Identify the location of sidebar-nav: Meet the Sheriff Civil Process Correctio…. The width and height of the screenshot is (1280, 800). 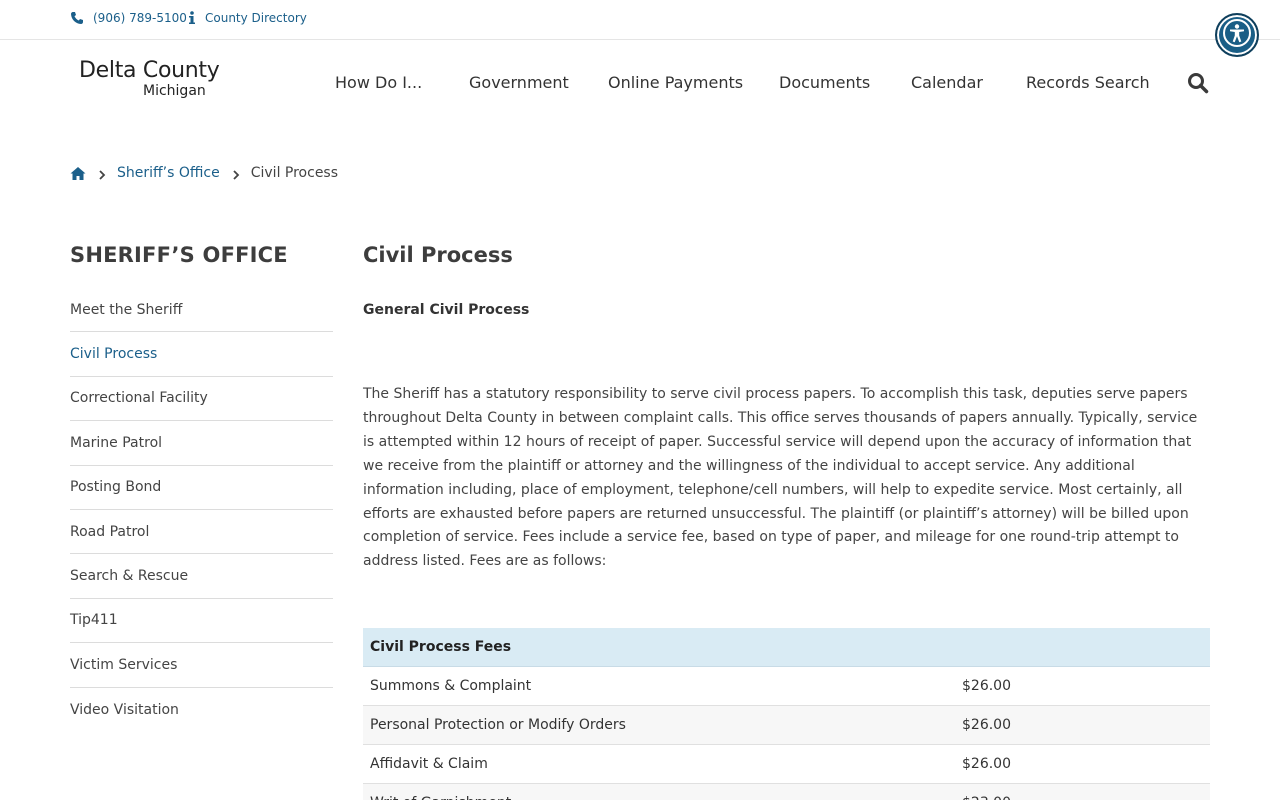
(201, 510).